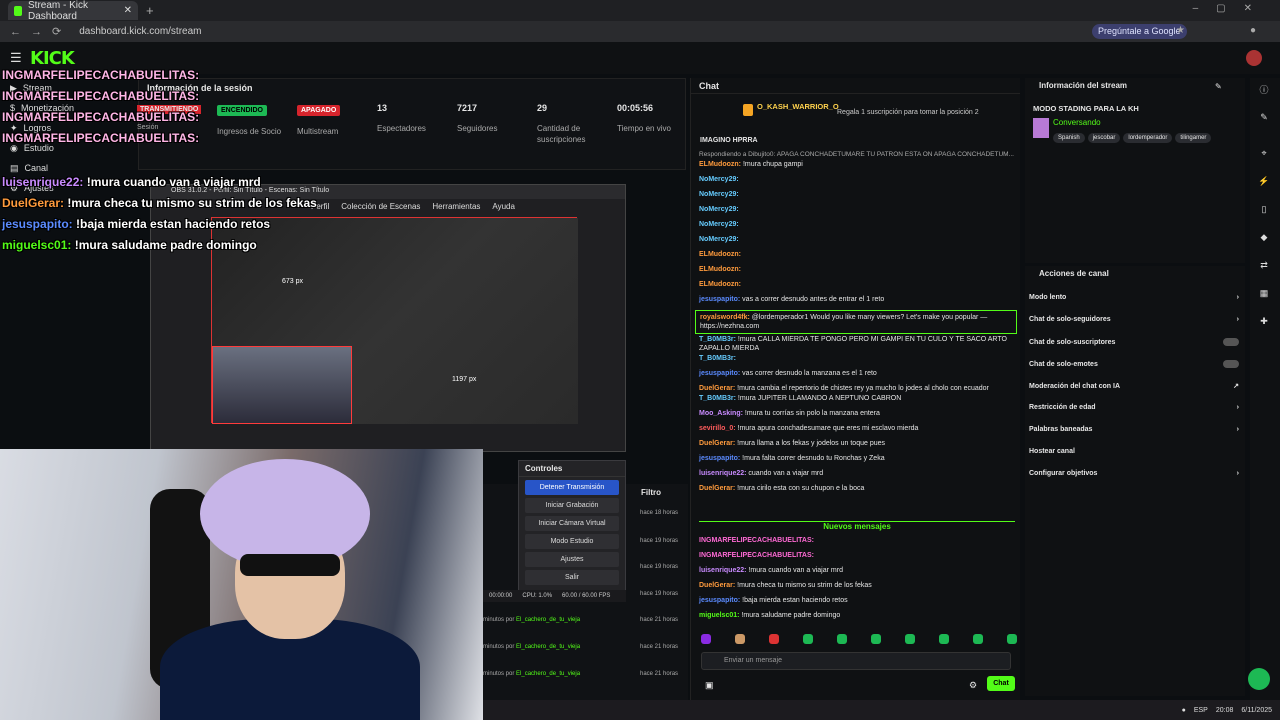 This screenshot has width=1280, height=720. What do you see at coordinates (1264, 238) in the screenshot?
I see `chat-bubble-icon: ◆` at bounding box center [1264, 238].